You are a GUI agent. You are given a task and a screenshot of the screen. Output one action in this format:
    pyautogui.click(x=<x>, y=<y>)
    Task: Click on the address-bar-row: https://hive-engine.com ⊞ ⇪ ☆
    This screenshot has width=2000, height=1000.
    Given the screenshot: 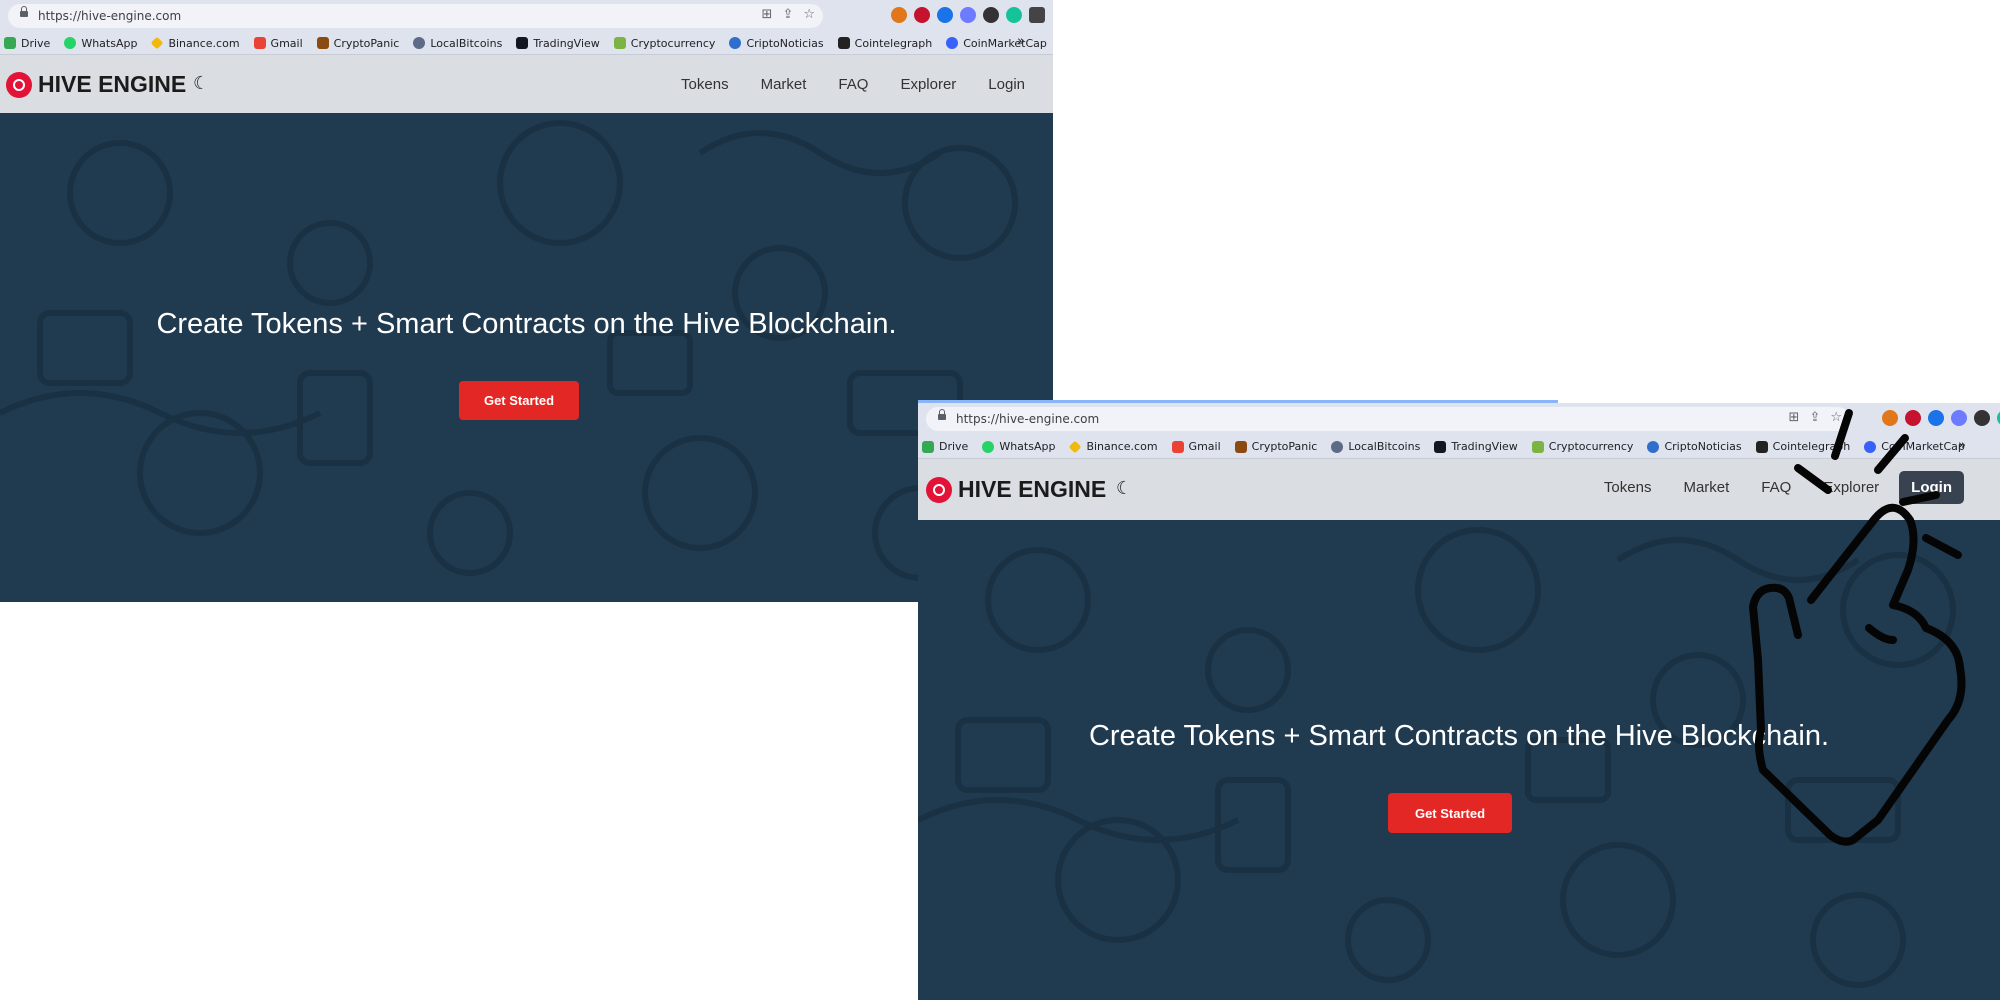 What is the action you would take?
    pyautogui.click(x=526, y=16)
    